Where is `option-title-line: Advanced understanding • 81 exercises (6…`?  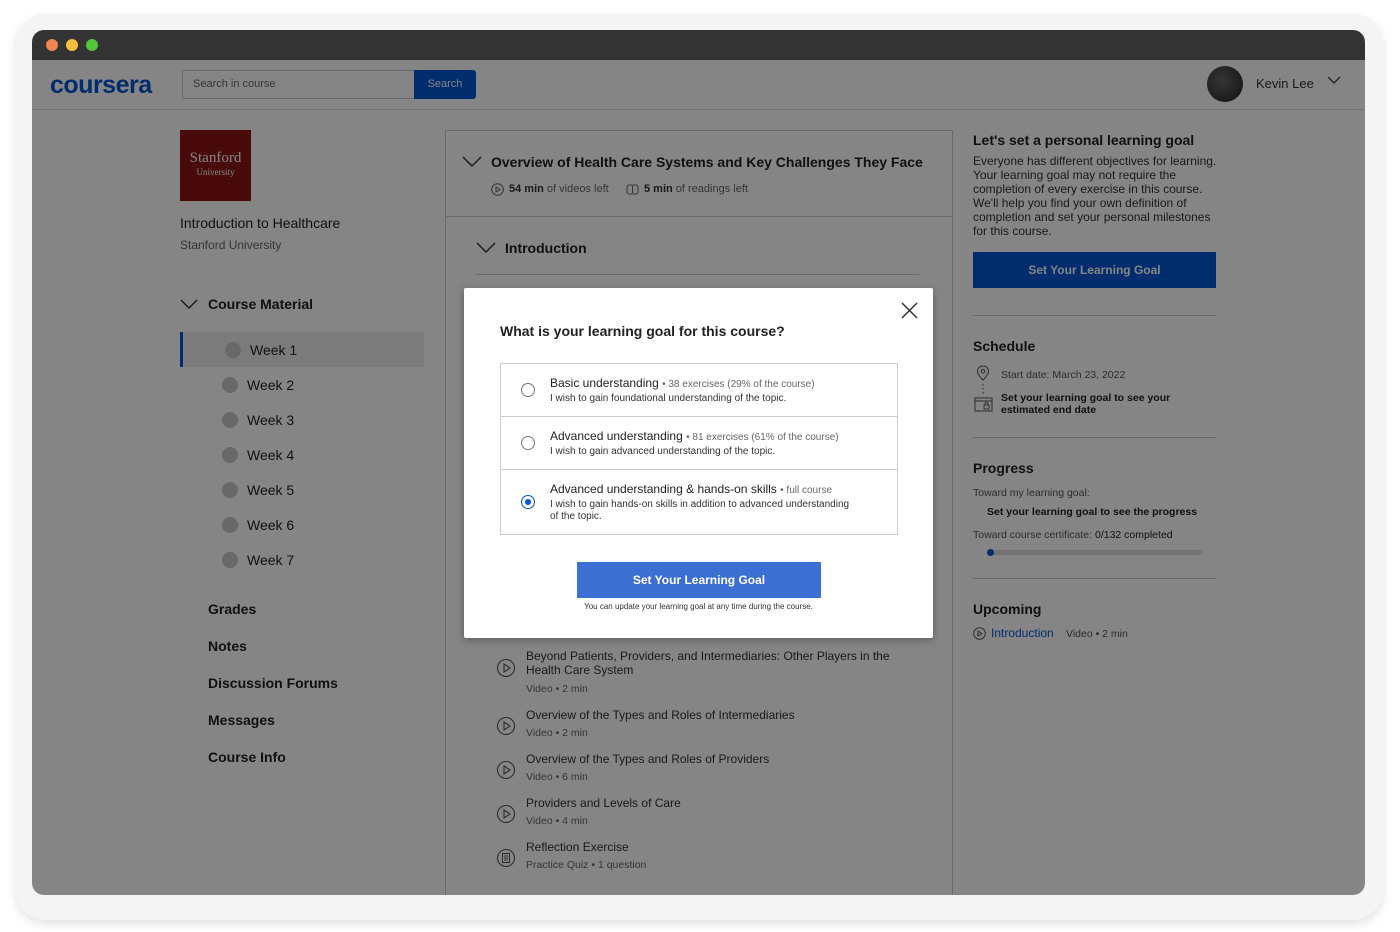
option-title-line: Advanced understanding • 81 exercises (6… is located at coordinates (694, 436).